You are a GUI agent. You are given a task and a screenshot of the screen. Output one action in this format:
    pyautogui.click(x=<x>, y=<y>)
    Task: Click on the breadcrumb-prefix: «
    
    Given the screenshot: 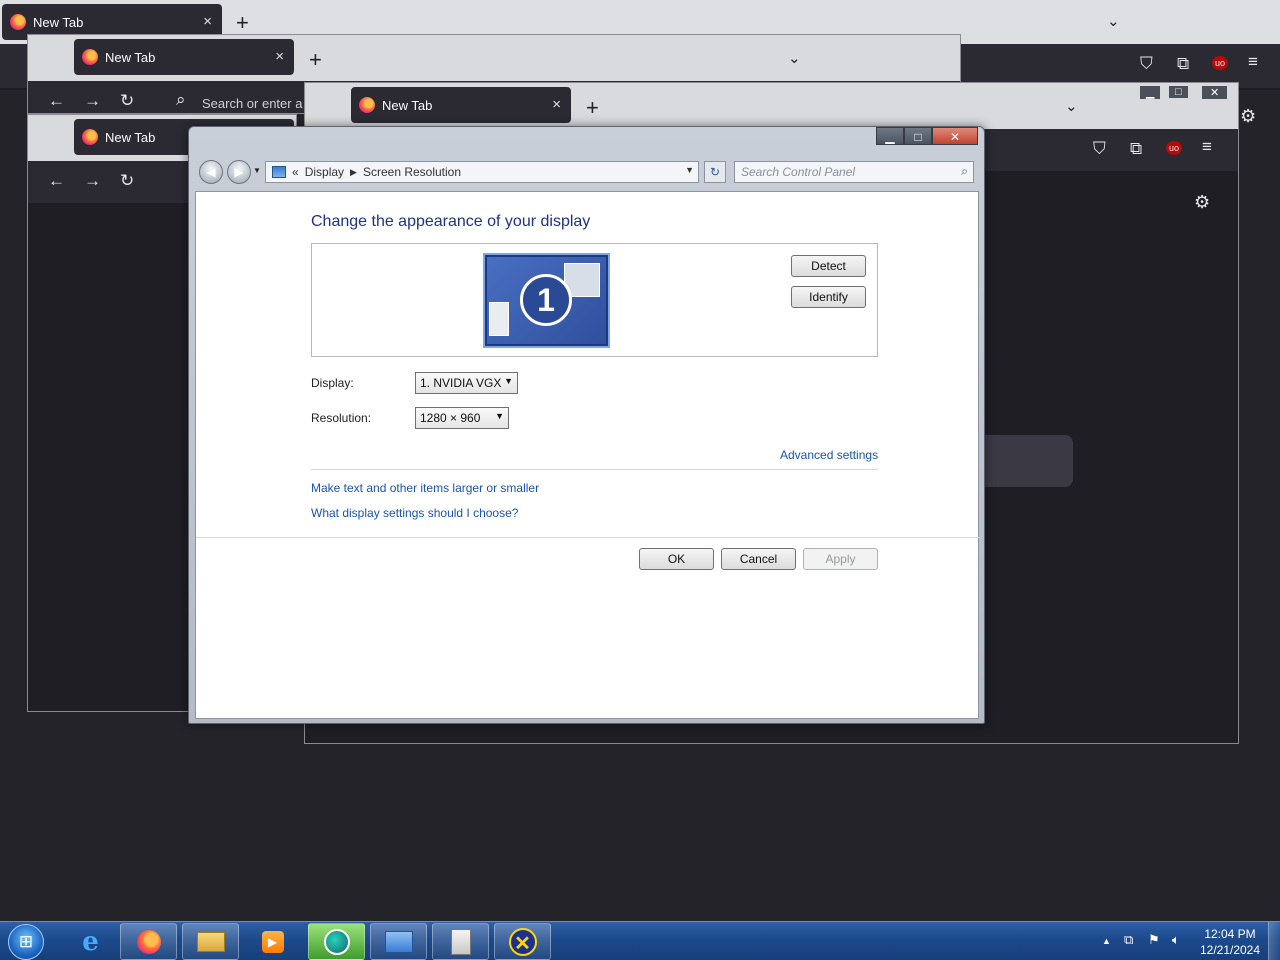 What is the action you would take?
    pyautogui.click(x=295, y=172)
    